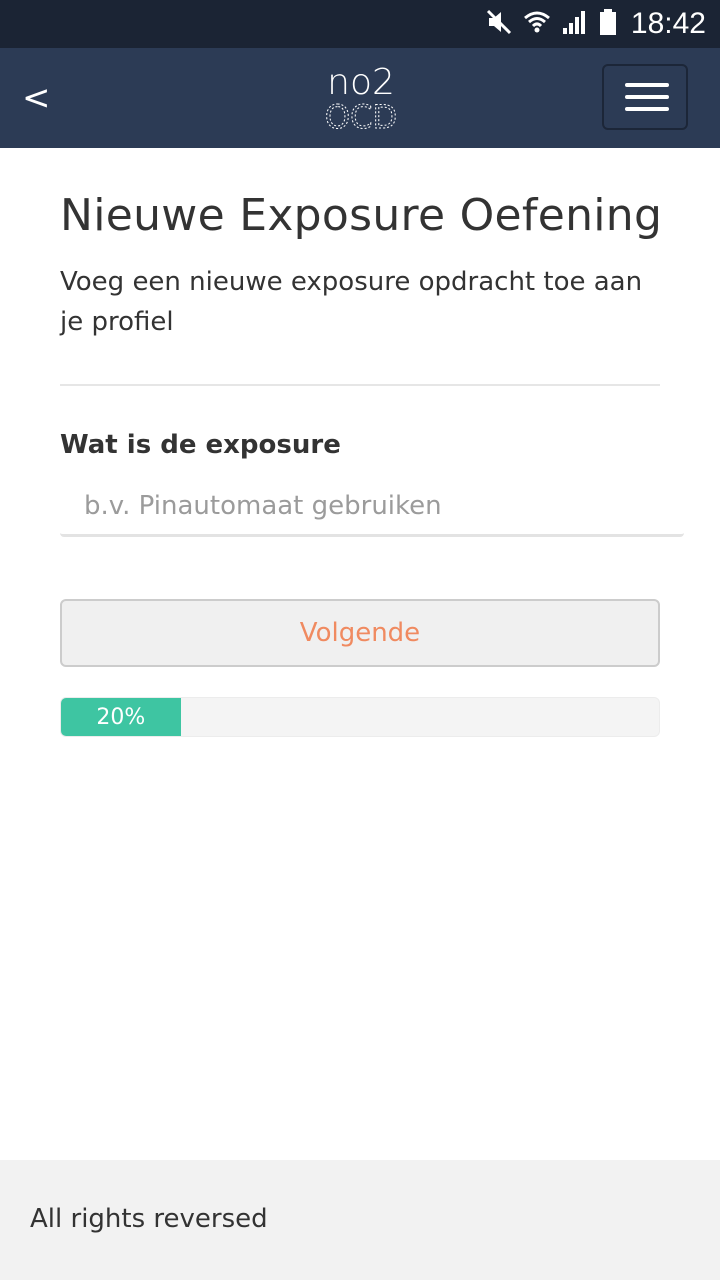 The width and height of the screenshot is (720, 1280). What do you see at coordinates (42, 98) in the screenshot?
I see `back-button: <` at bounding box center [42, 98].